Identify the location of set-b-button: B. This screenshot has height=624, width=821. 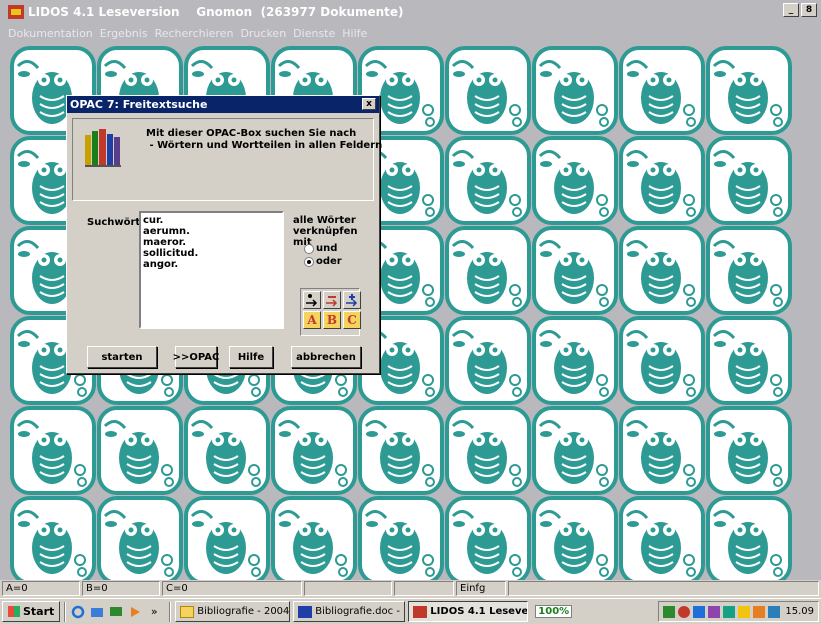
(332, 320).